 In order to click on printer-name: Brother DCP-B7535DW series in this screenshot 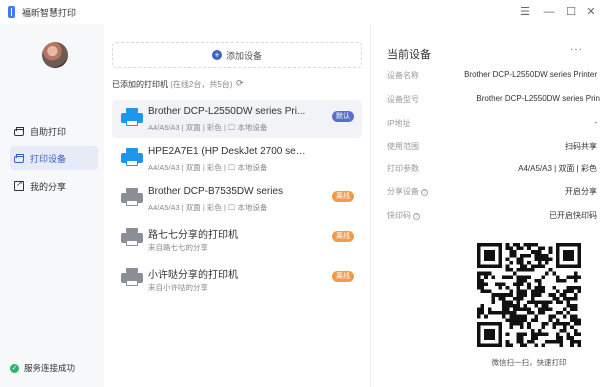, I will do `click(216, 191)`.